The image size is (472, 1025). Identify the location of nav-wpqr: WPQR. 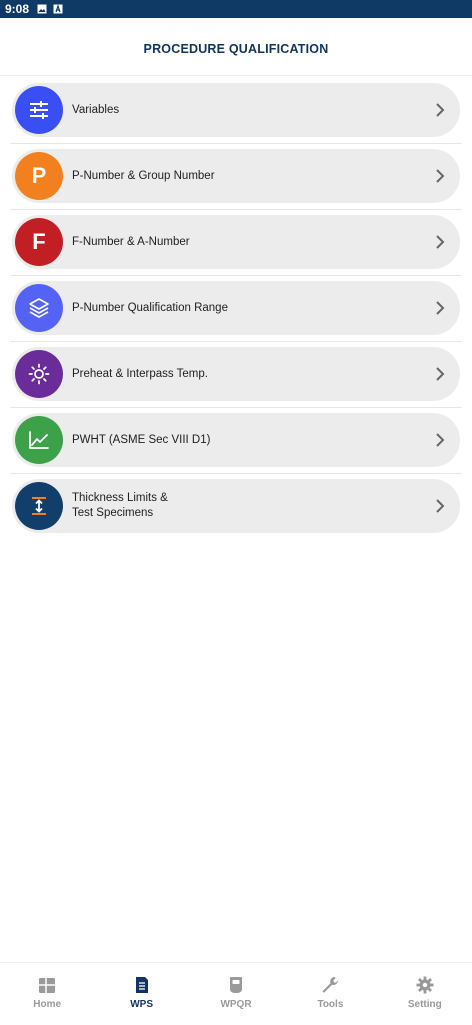
(236, 994).